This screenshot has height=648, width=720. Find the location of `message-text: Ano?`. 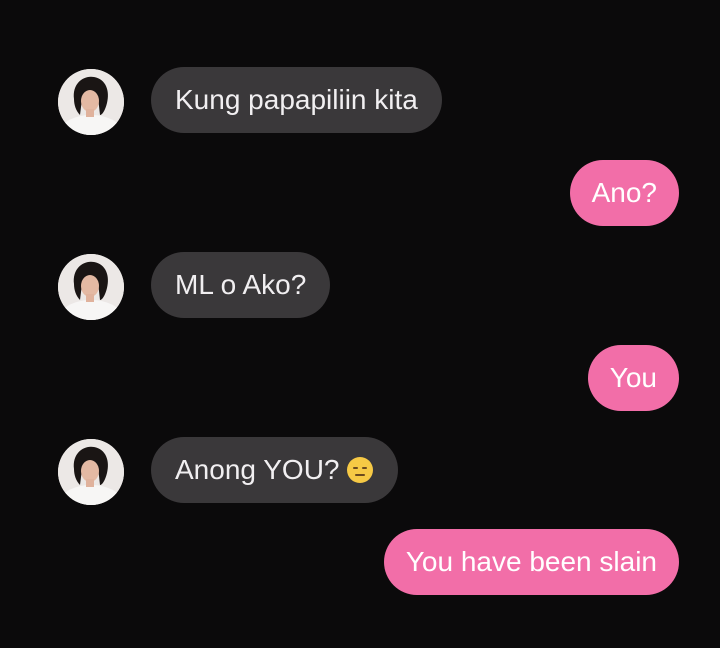

message-text: Ano? is located at coordinates (624, 192).